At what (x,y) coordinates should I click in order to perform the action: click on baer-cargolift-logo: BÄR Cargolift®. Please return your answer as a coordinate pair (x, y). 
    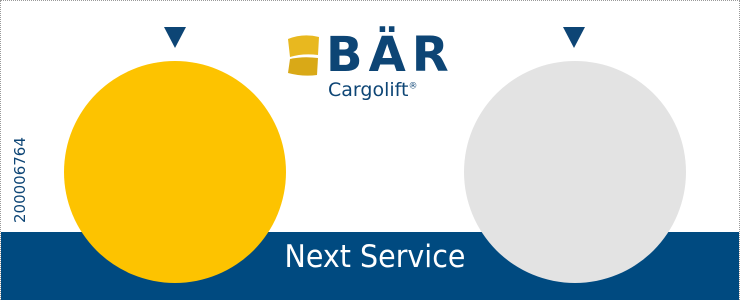
    Looking at the image, I should click on (378, 69).